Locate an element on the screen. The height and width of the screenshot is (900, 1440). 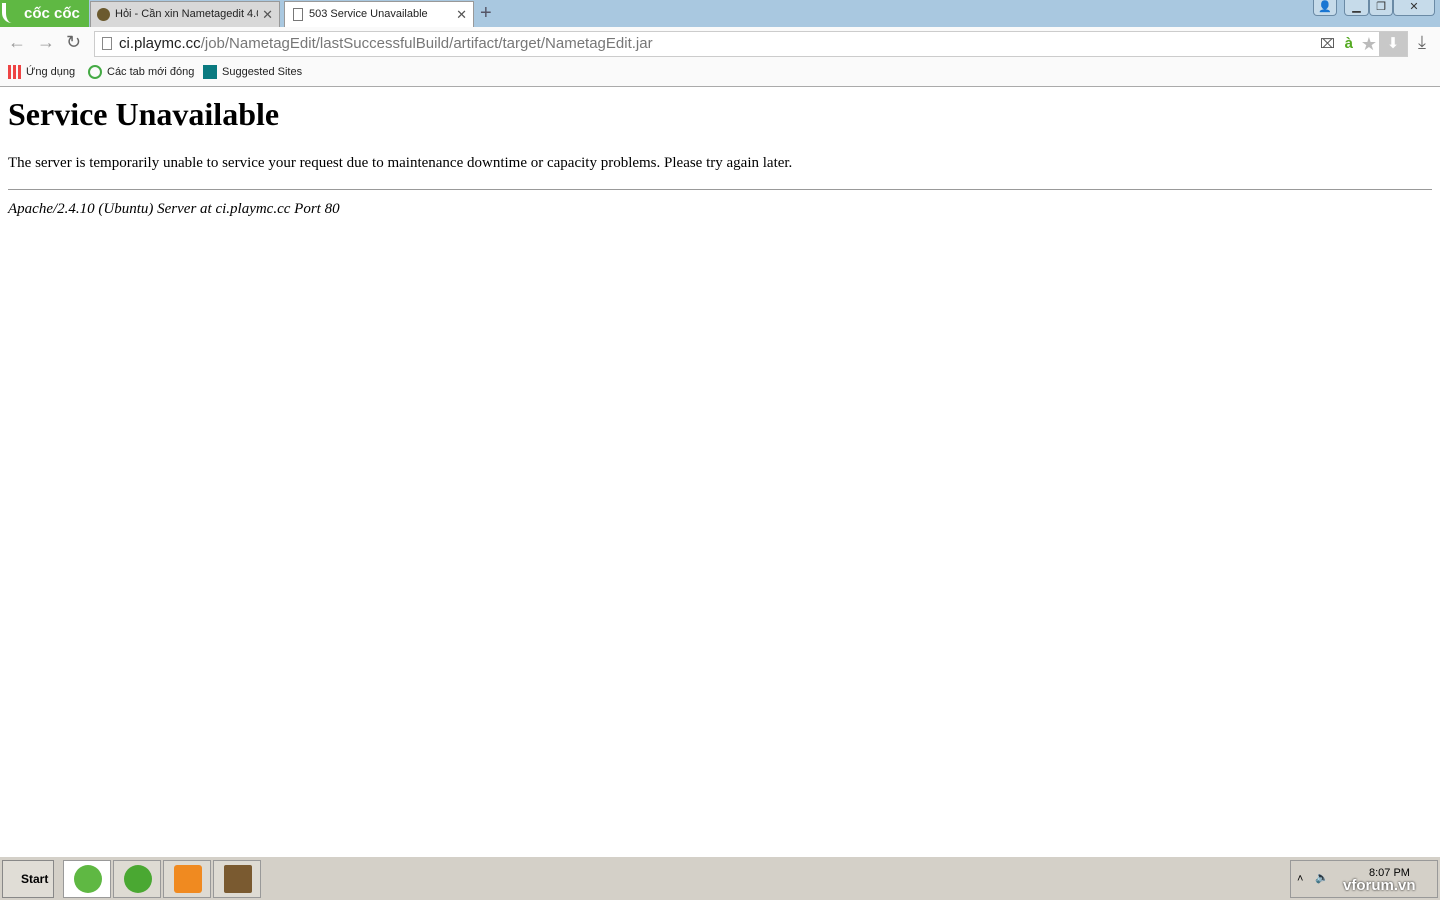
bookmark-suggested-sites: Suggested Sites is located at coordinates (252, 72).